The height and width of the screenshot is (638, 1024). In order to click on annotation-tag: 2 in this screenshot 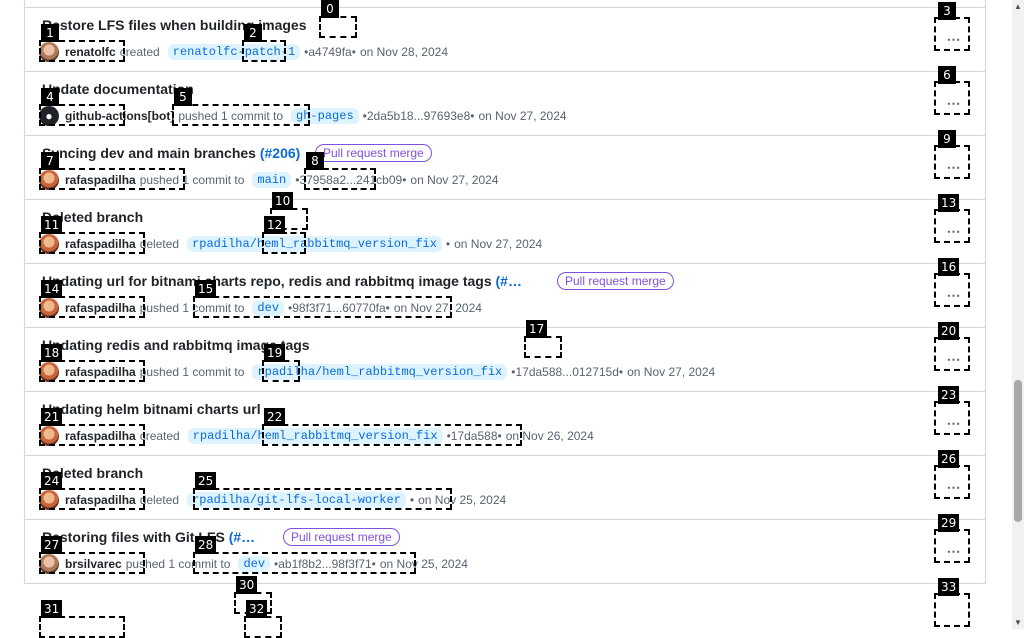, I will do `click(253, 33)`.